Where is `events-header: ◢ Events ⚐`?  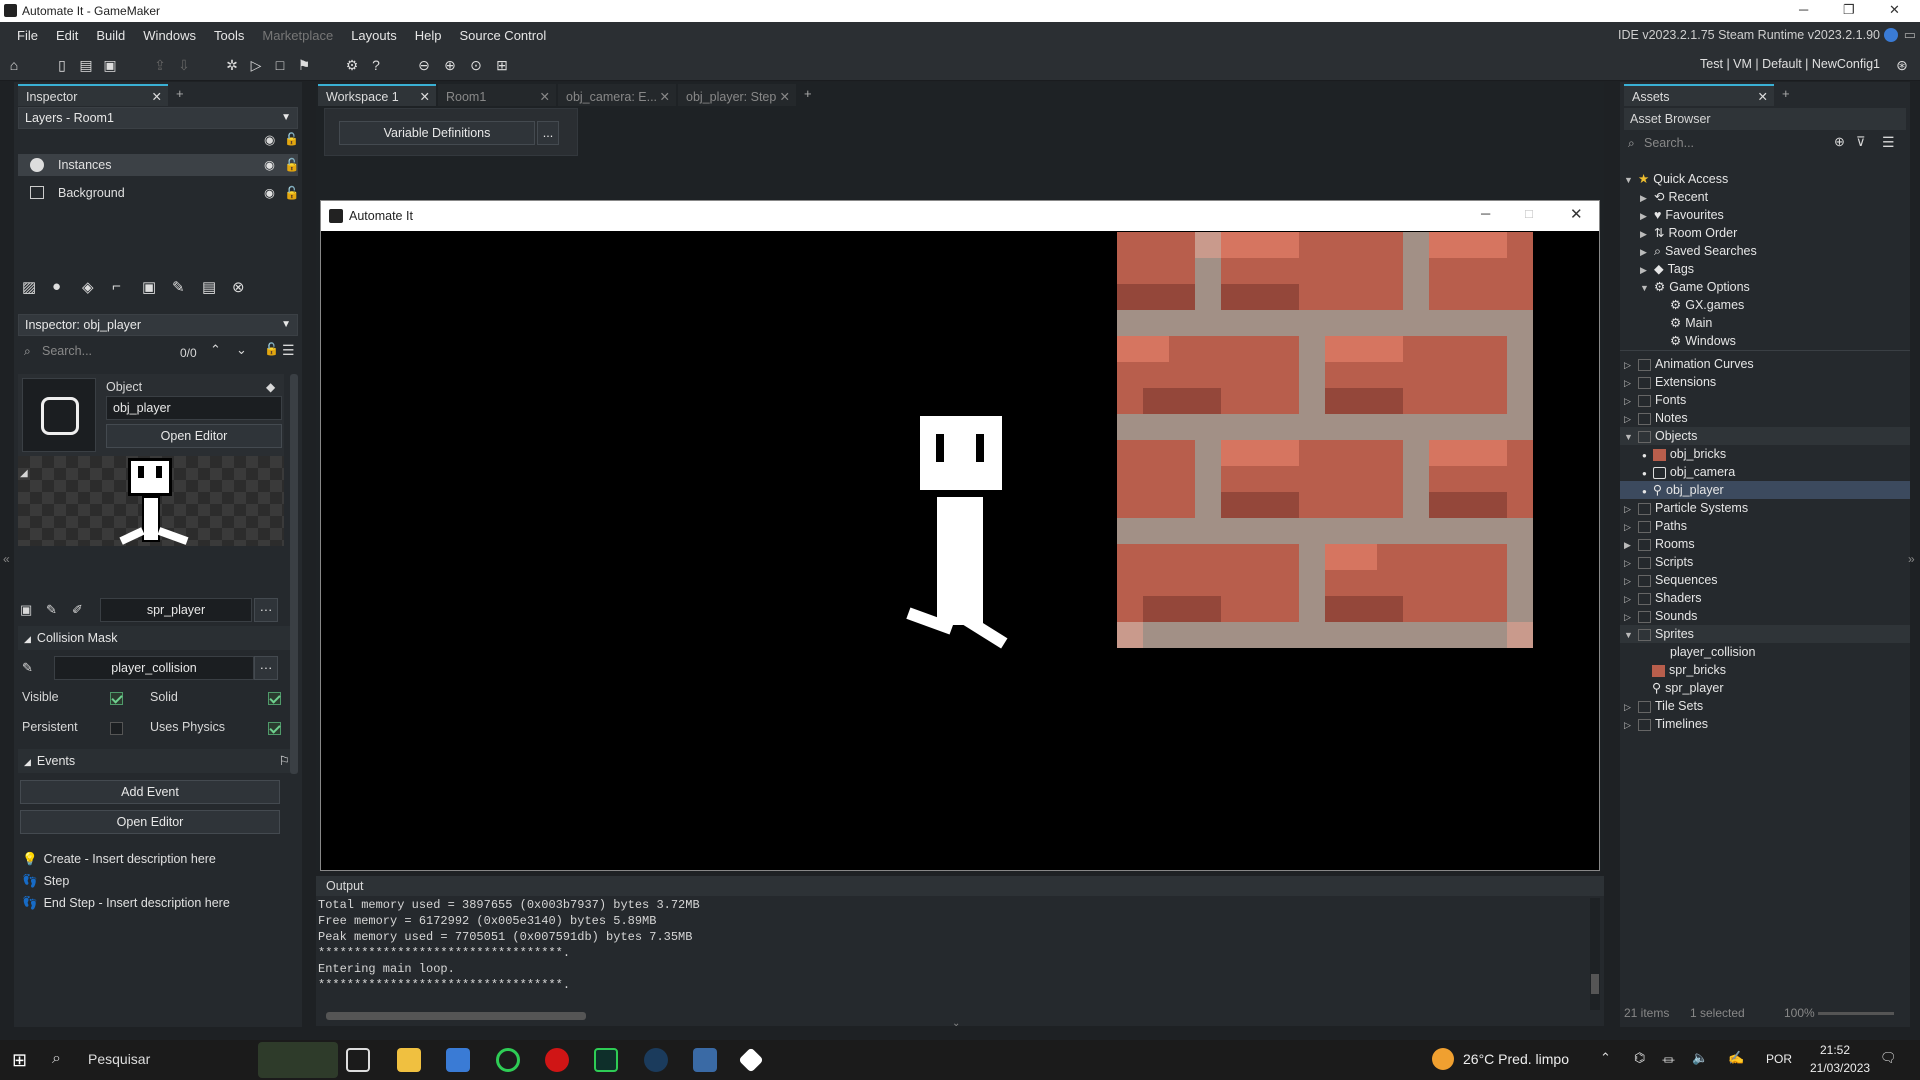
events-header: ◢ Events ⚐ is located at coordinates (158, 761).